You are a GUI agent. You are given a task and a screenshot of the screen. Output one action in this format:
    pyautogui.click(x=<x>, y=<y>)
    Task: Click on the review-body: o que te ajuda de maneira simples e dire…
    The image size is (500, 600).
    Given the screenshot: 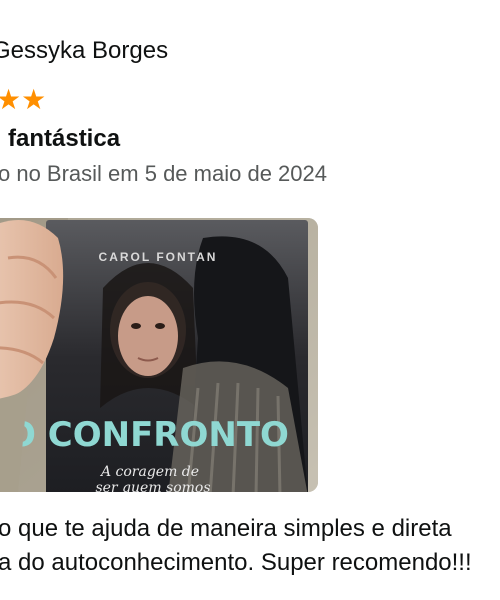 What is the action you would take?
    pyautogui.click(x=236, y=546)
    